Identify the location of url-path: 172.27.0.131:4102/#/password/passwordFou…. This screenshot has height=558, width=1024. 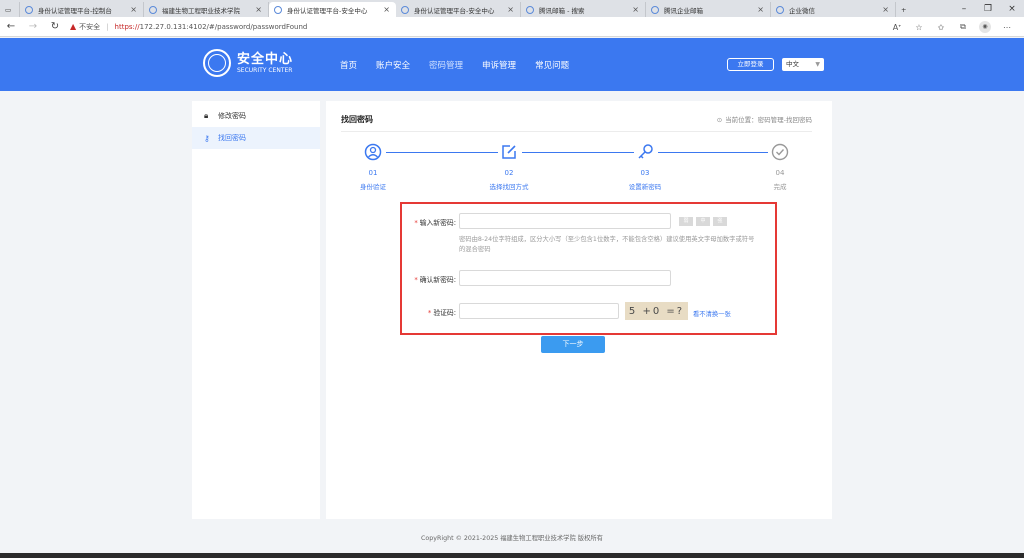
(223, 26).